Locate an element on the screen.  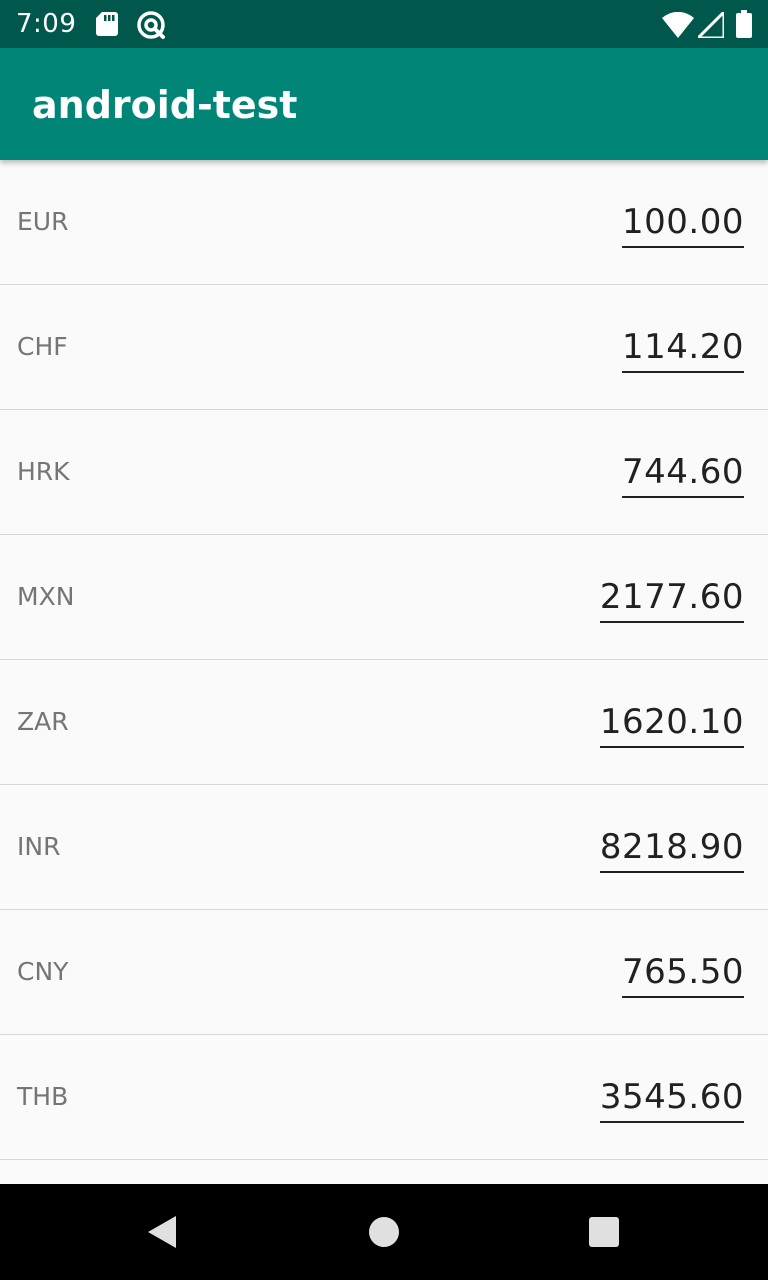
app-title: android-test is located at coordinates (165, 105).